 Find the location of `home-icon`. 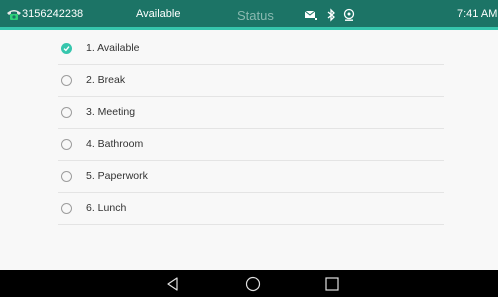

home-icon is located at coordinates (253, 284).